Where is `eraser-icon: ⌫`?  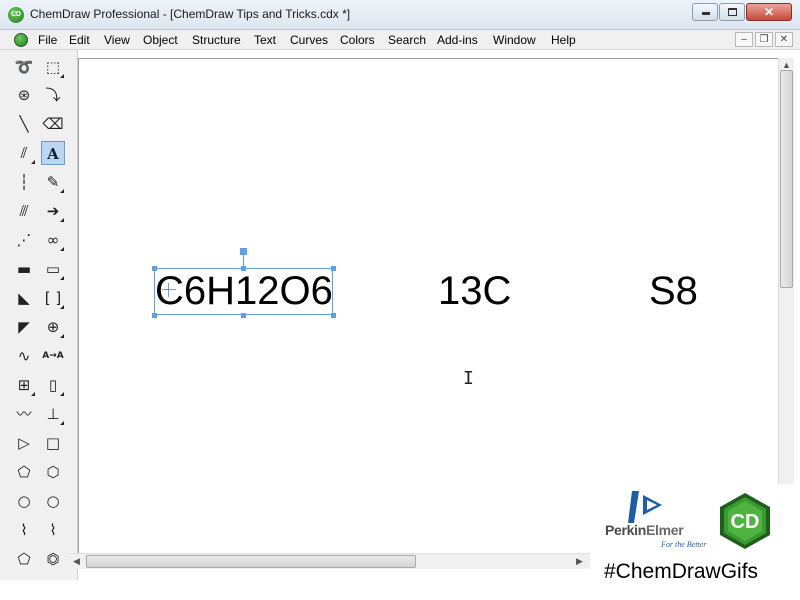
eraser-icon: ⌫ is located at coordinates (53, 124).